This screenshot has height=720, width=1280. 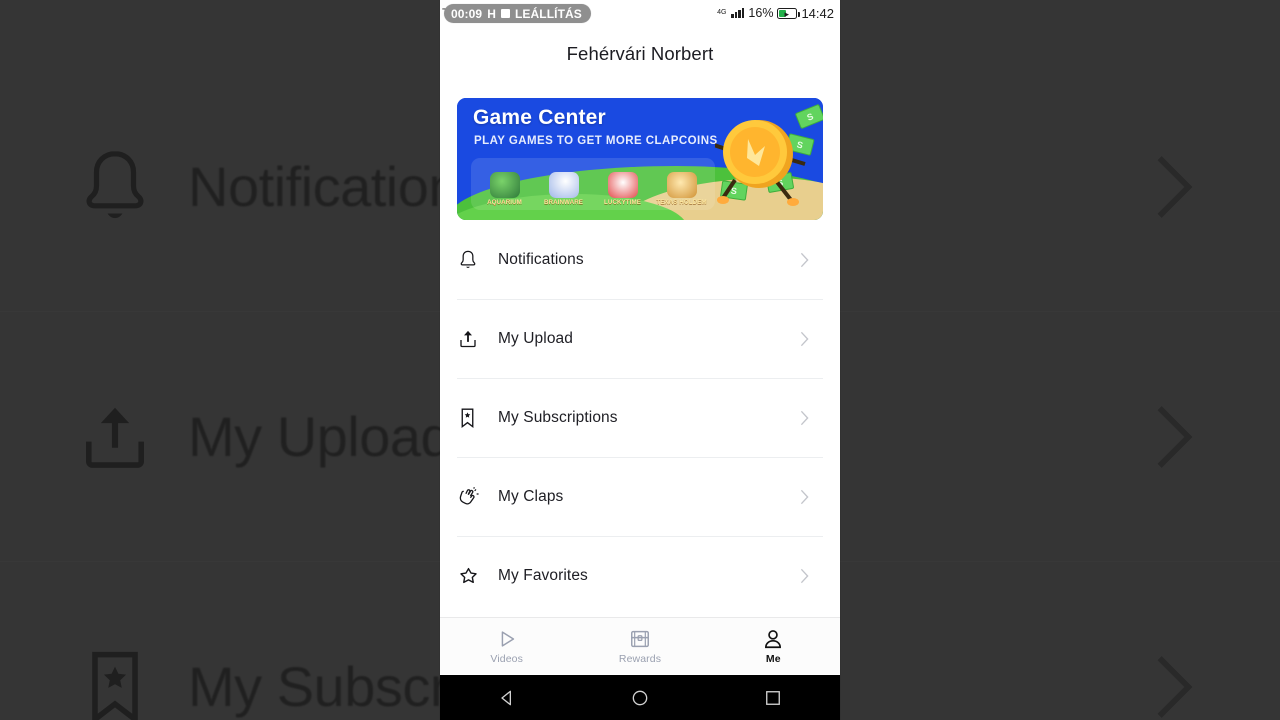 I want to click on clapping-hands-icon, so click(x=478, y=497).